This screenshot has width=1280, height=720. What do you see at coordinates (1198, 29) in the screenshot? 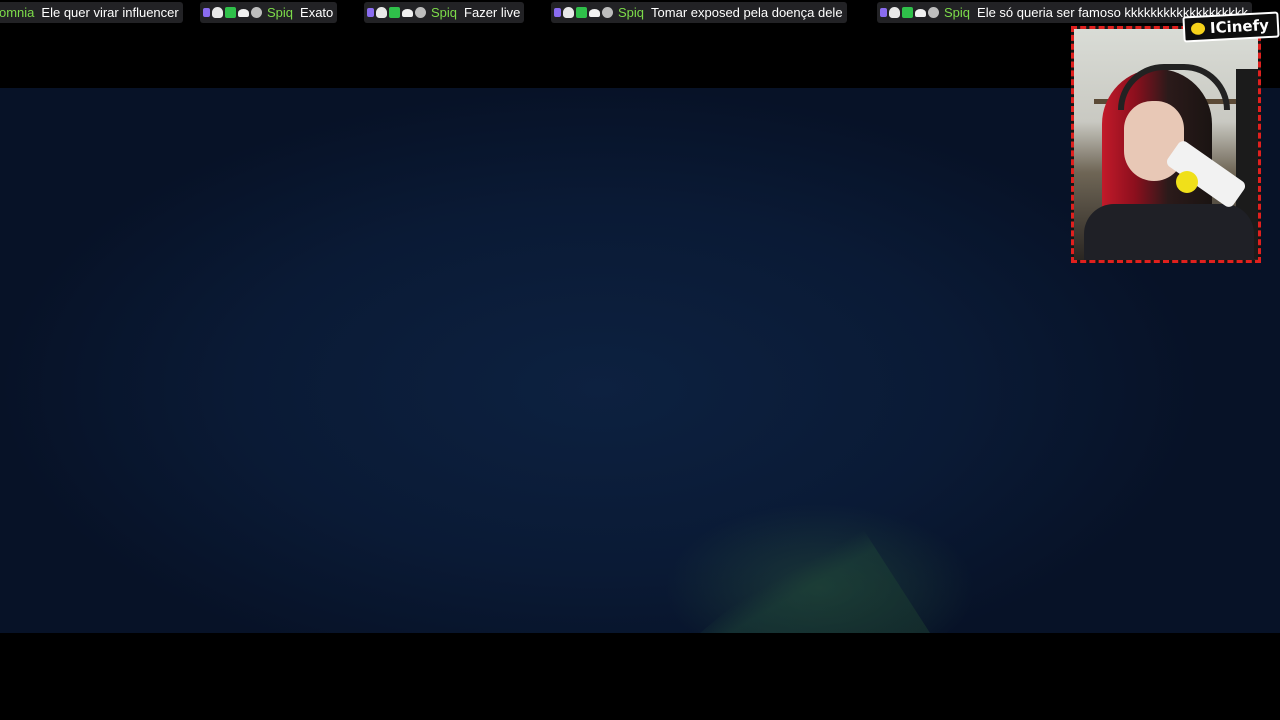
I see `cinefy-logo-icon` at bounding box center [1198, 29].